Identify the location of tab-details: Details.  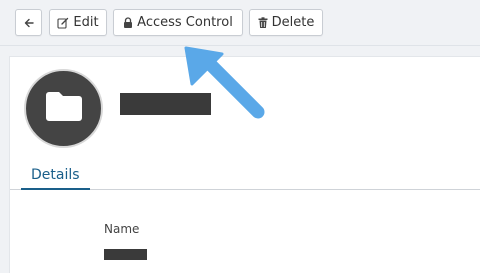
(55, 175).